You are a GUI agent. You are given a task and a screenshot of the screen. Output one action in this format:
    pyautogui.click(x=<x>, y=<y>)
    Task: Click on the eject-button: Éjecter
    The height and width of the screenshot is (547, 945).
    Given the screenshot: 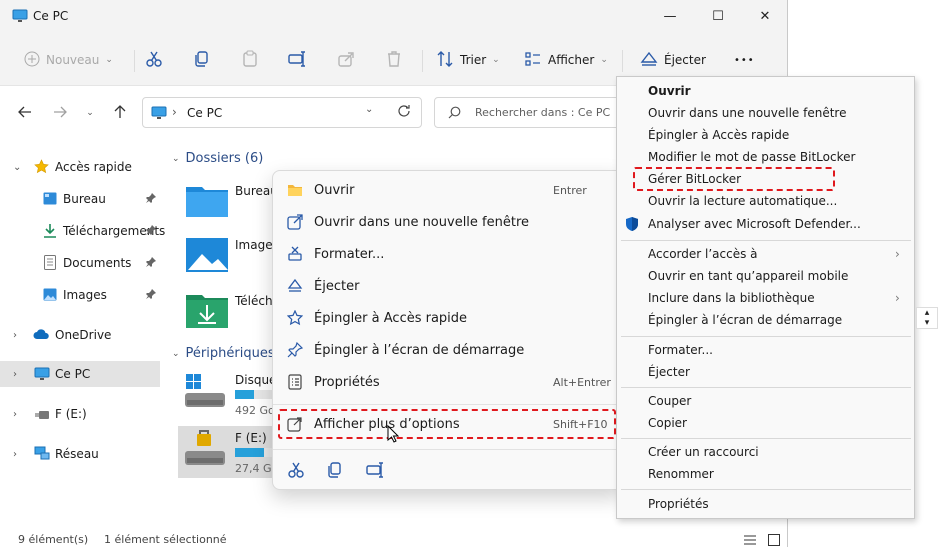 What is the action you would take?
    pyautogui.click(x=673, y=60)
    